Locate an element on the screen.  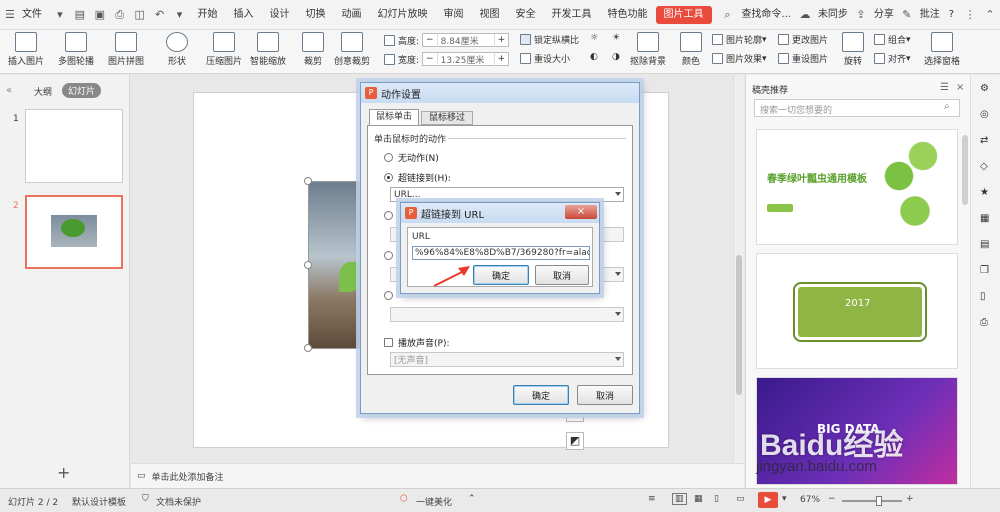
beautify-button: 一键美化 is located at coordinates (434, 501).